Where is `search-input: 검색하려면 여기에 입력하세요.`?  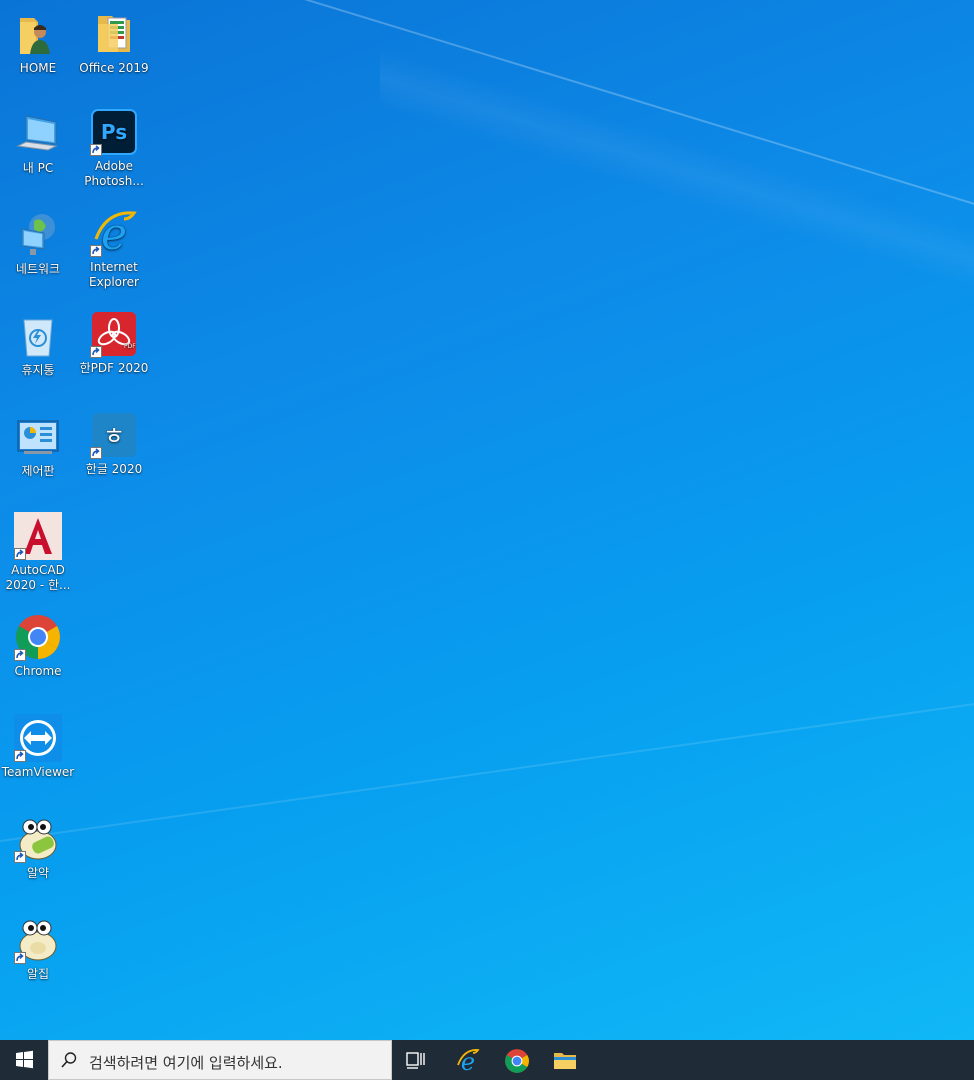 search-input: 검색하려면 여기에 입력하세요. is located at coordinates (220, 1060).